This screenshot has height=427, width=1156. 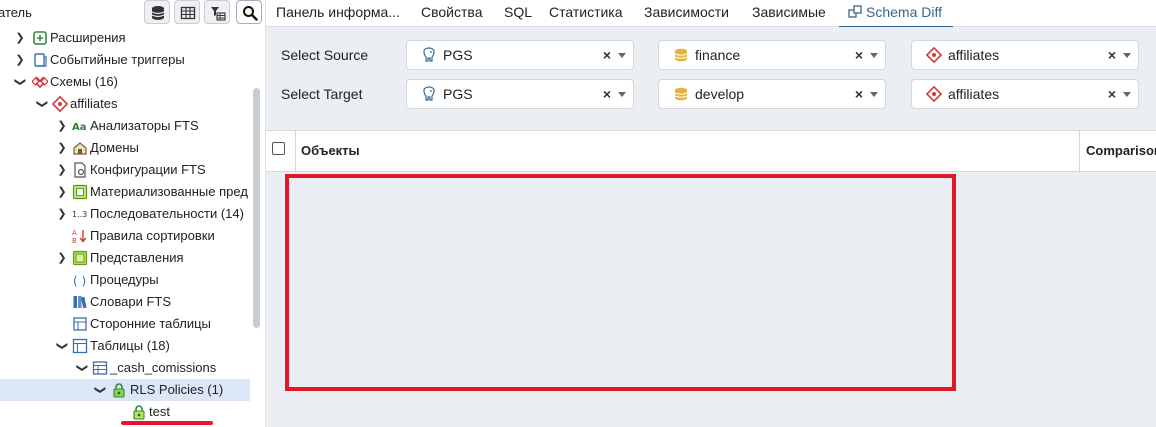 I want to click on tree-item-fts-parsers: ❯ Aa Анализаторы FTS, so click(x=125, y=126).